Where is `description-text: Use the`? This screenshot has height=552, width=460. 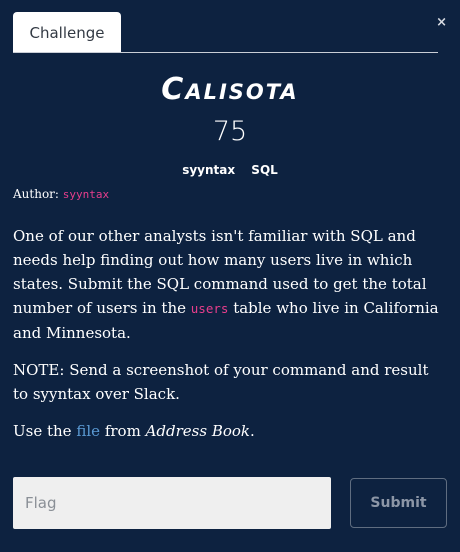
description-text: Use the is located at coordinates (42, 431).